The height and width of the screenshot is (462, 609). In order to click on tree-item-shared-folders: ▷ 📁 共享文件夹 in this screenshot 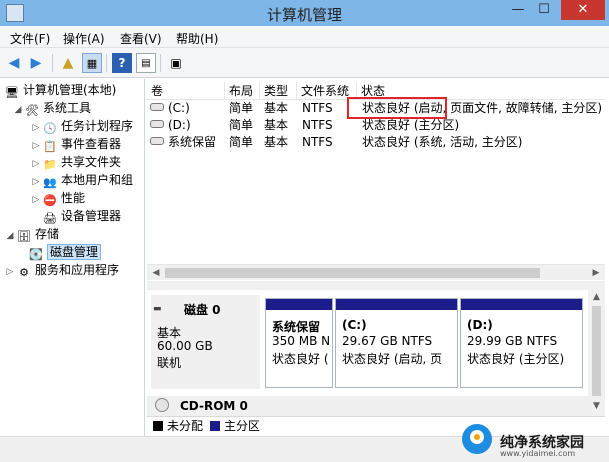, I will do `click(75, 162)`.